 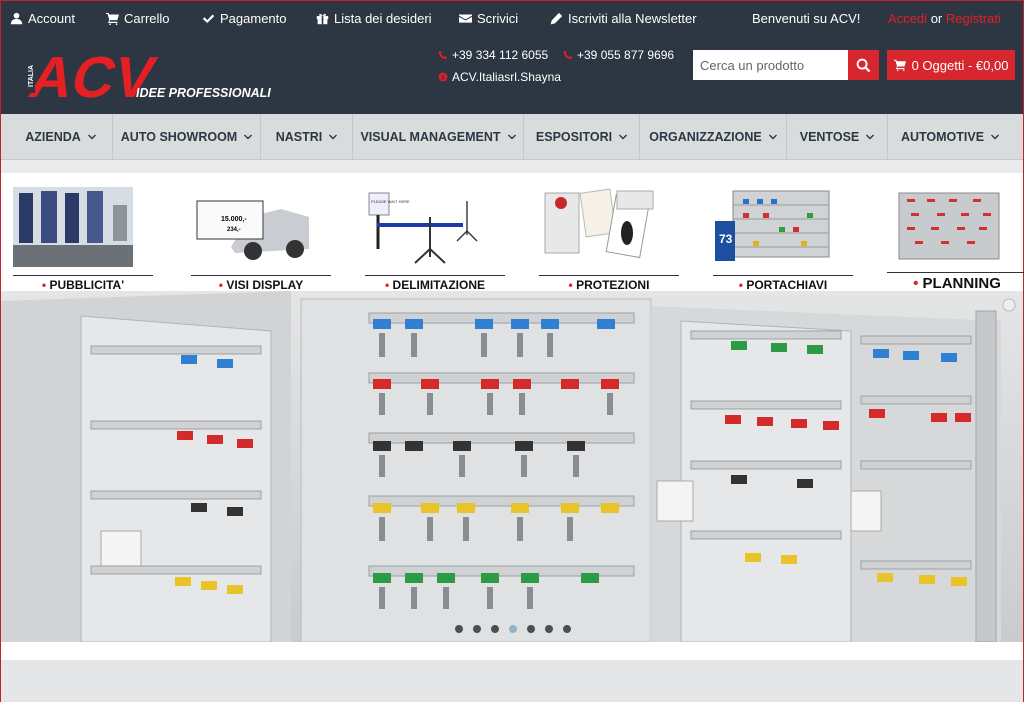 I want to click on nav-label: AUTOMOTIVE, so click(x=942, y=137).